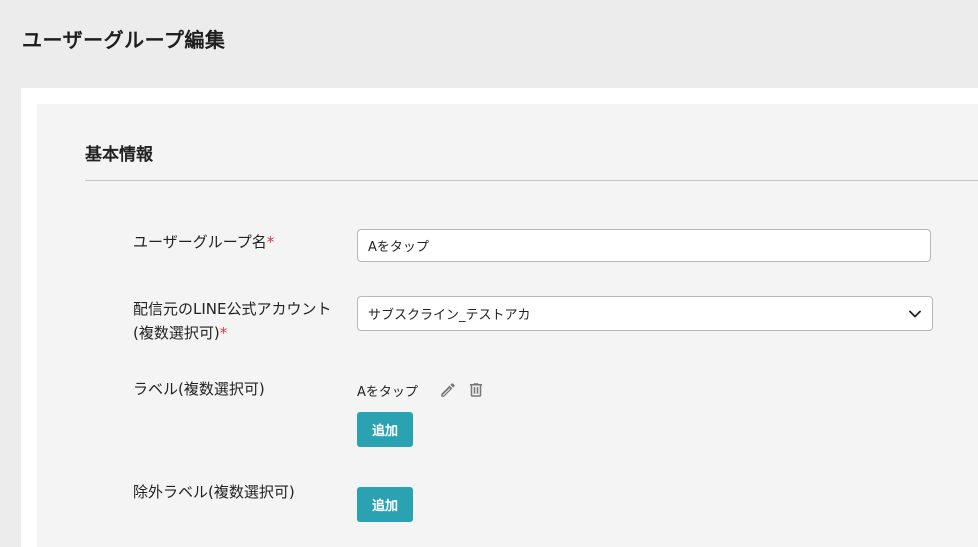 Image resolution: width=978 pixels, height=547 pixels. I want to click on group-name-input, so click(644, 245).